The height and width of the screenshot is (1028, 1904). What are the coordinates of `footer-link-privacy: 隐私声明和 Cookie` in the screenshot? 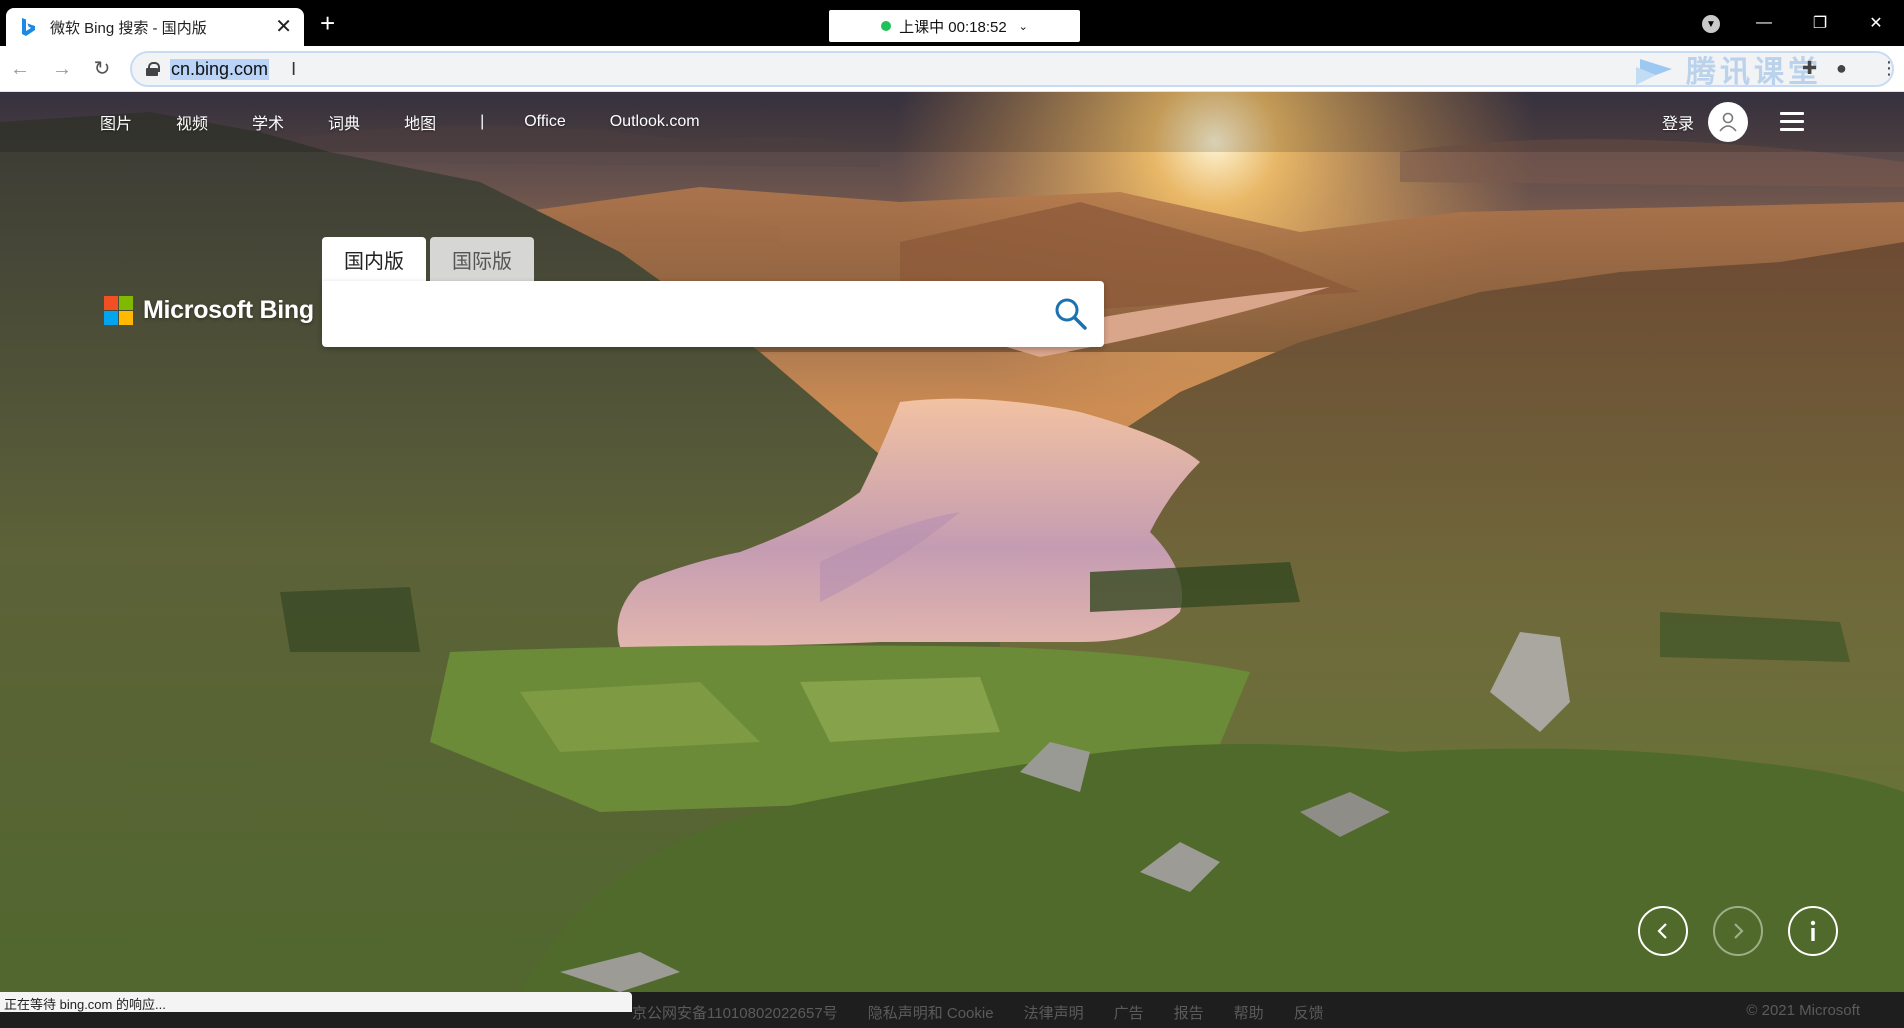 It's located at (931, 1012).